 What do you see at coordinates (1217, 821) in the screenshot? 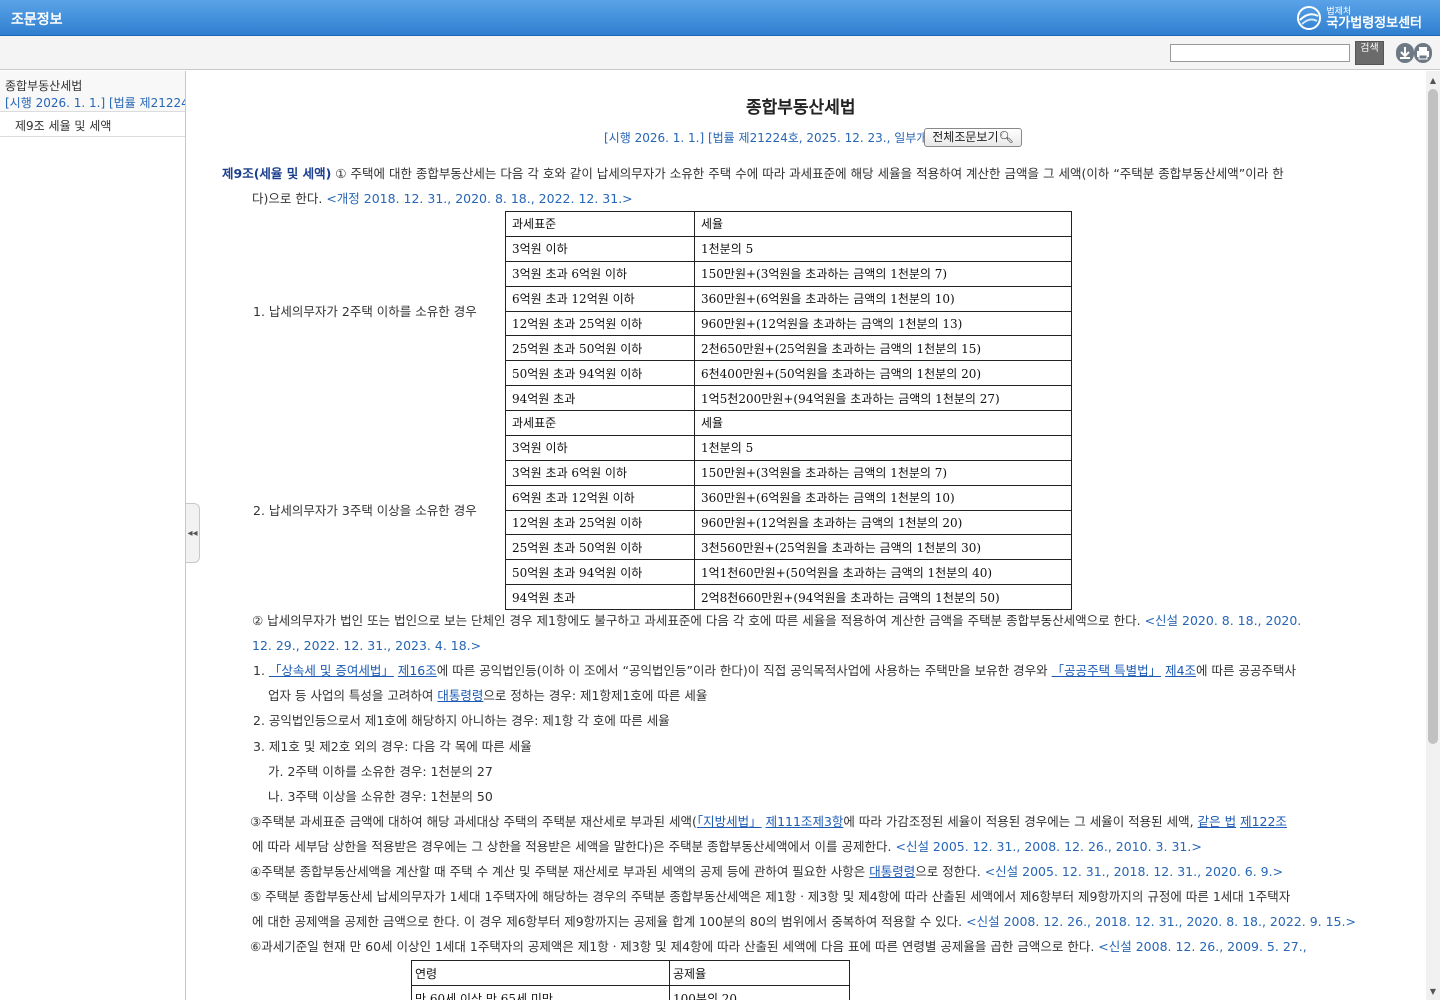
I see `law-link: 같은 법` at bounding box center [1217, 821].